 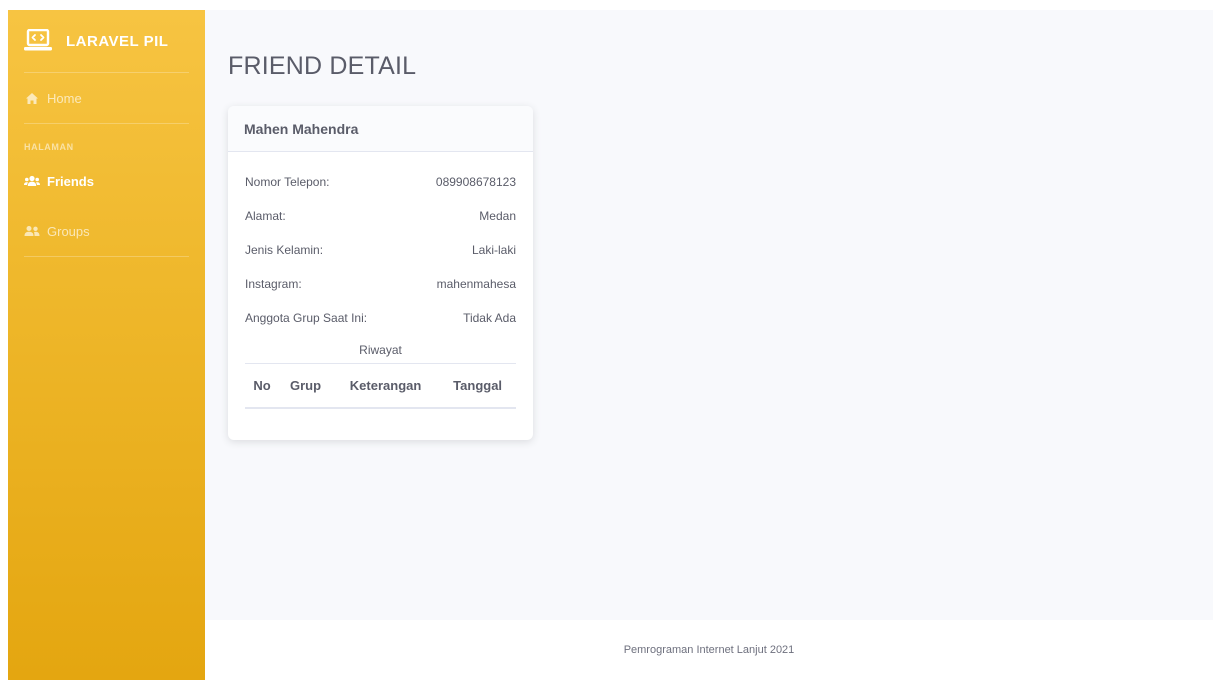 What do you see at coordinates (68, 231) in the screenshot?
I see `sidebar-item-label: Groups` at bounding box center [68, 231].